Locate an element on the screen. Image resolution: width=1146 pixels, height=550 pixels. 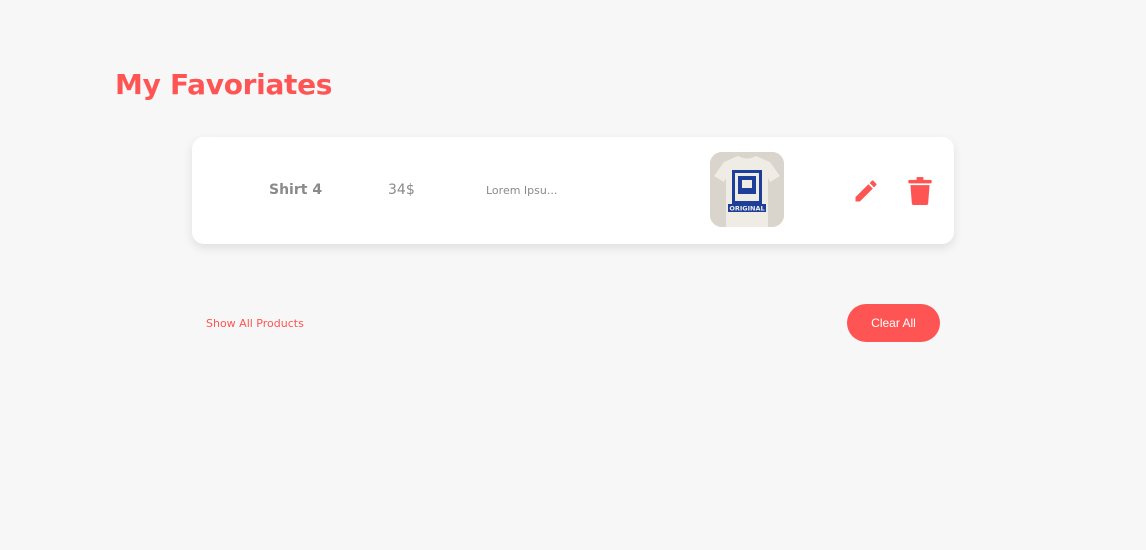
product-price: 34$ is located at coordinates (401, 190).